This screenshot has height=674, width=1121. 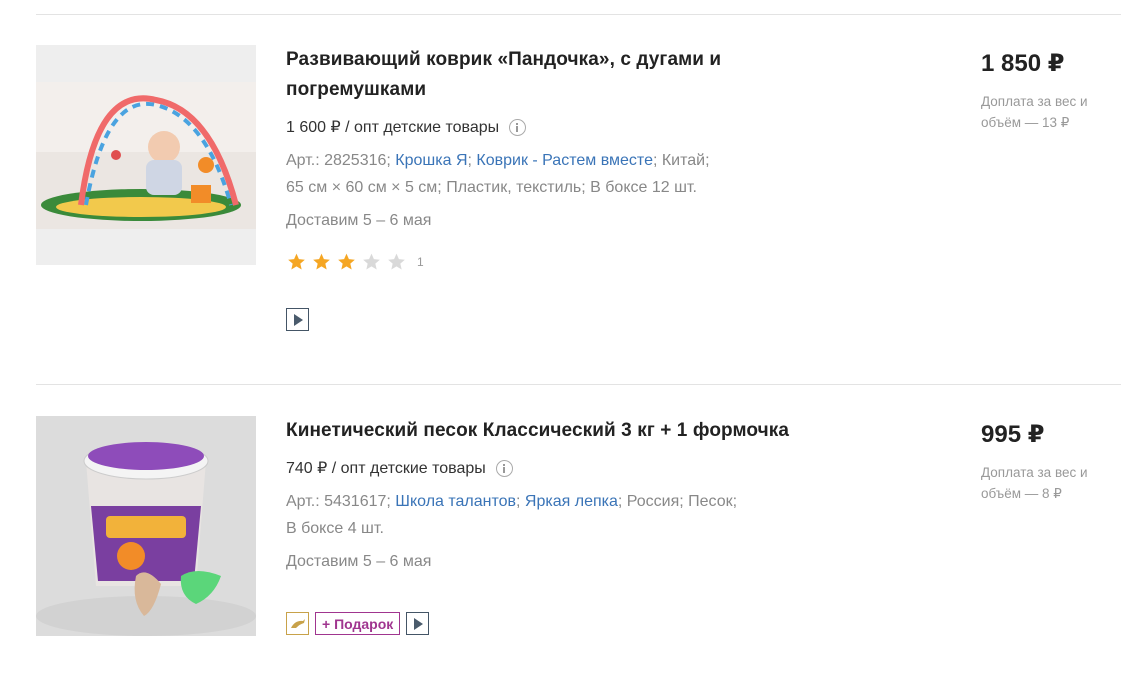 What do you see at coordinates (1034, 112) in the screenshot?
I see `extra-fee: Доплата за вес и объём — 13 ₽` at bounding box center [1034, 112].